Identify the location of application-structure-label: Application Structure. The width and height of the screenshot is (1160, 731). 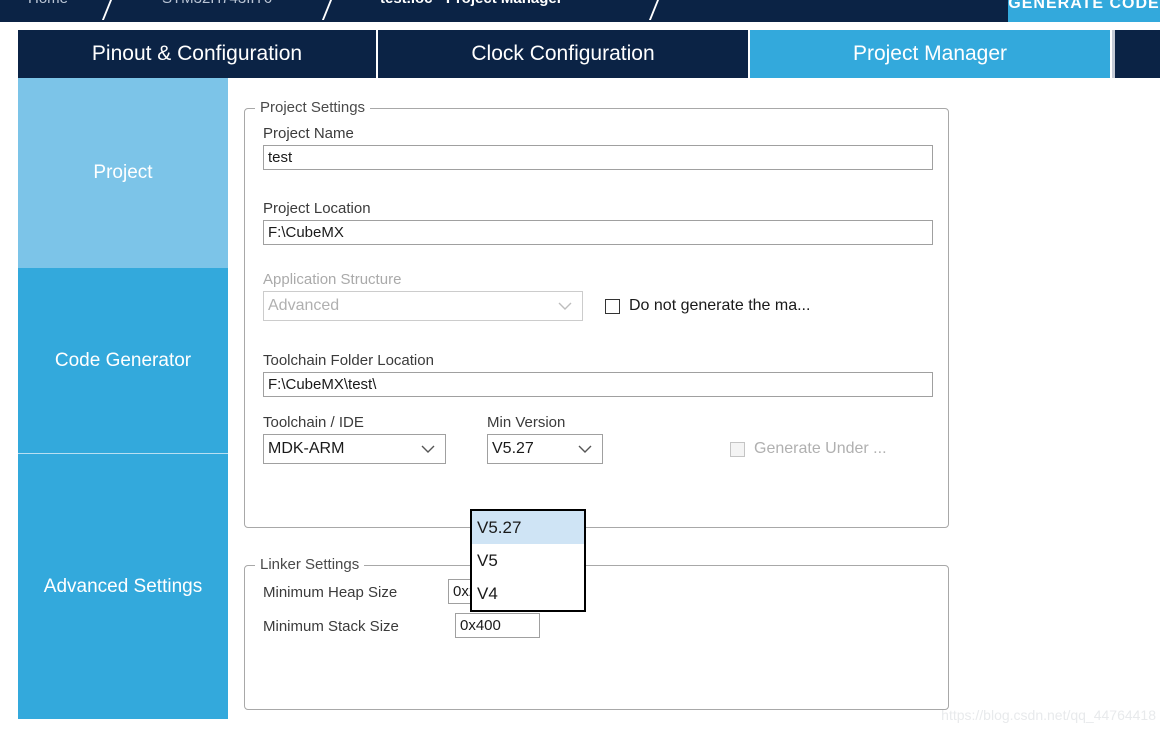
(332, 279).